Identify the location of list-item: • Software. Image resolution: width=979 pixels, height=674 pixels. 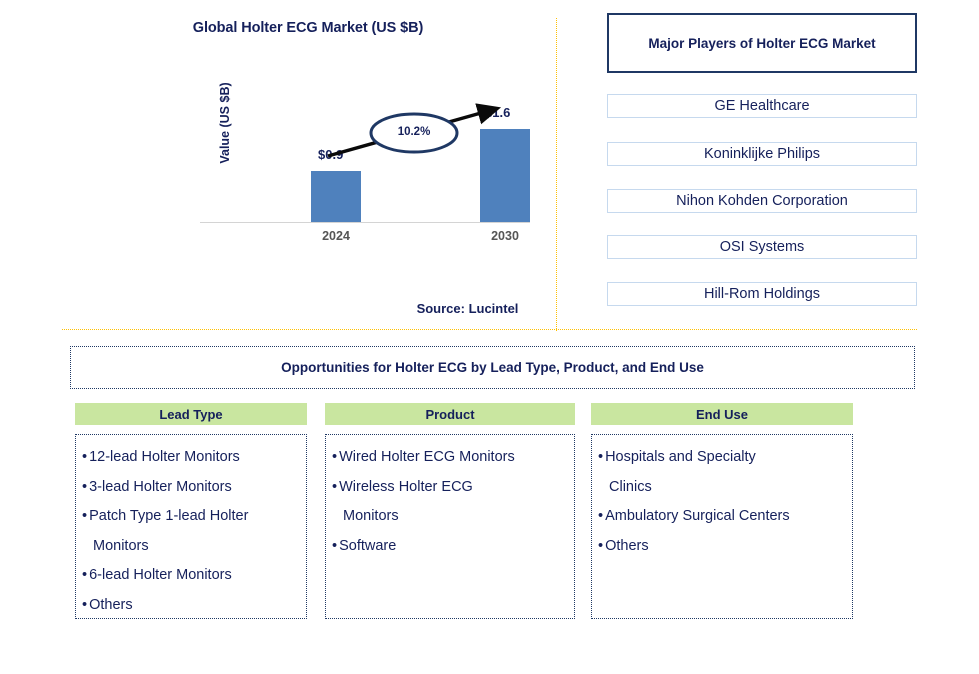
(451, 547).